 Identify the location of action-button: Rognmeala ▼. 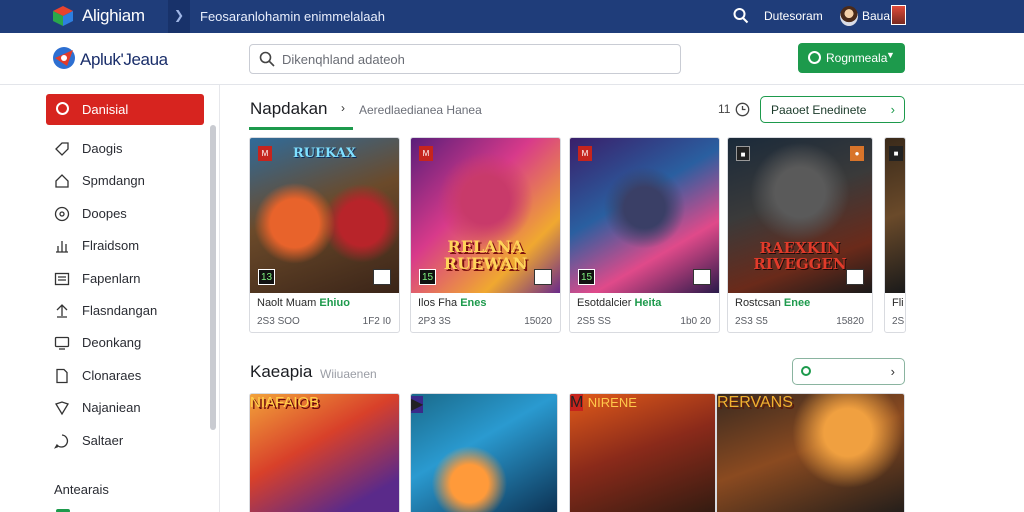
(851, 58).